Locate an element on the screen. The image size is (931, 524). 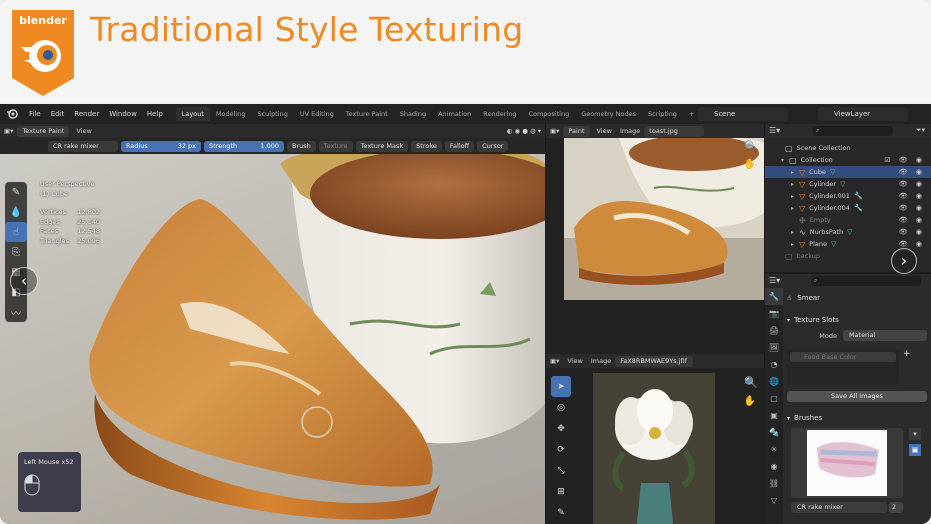
add-slot-button: + is located at coordinates (909, 367).